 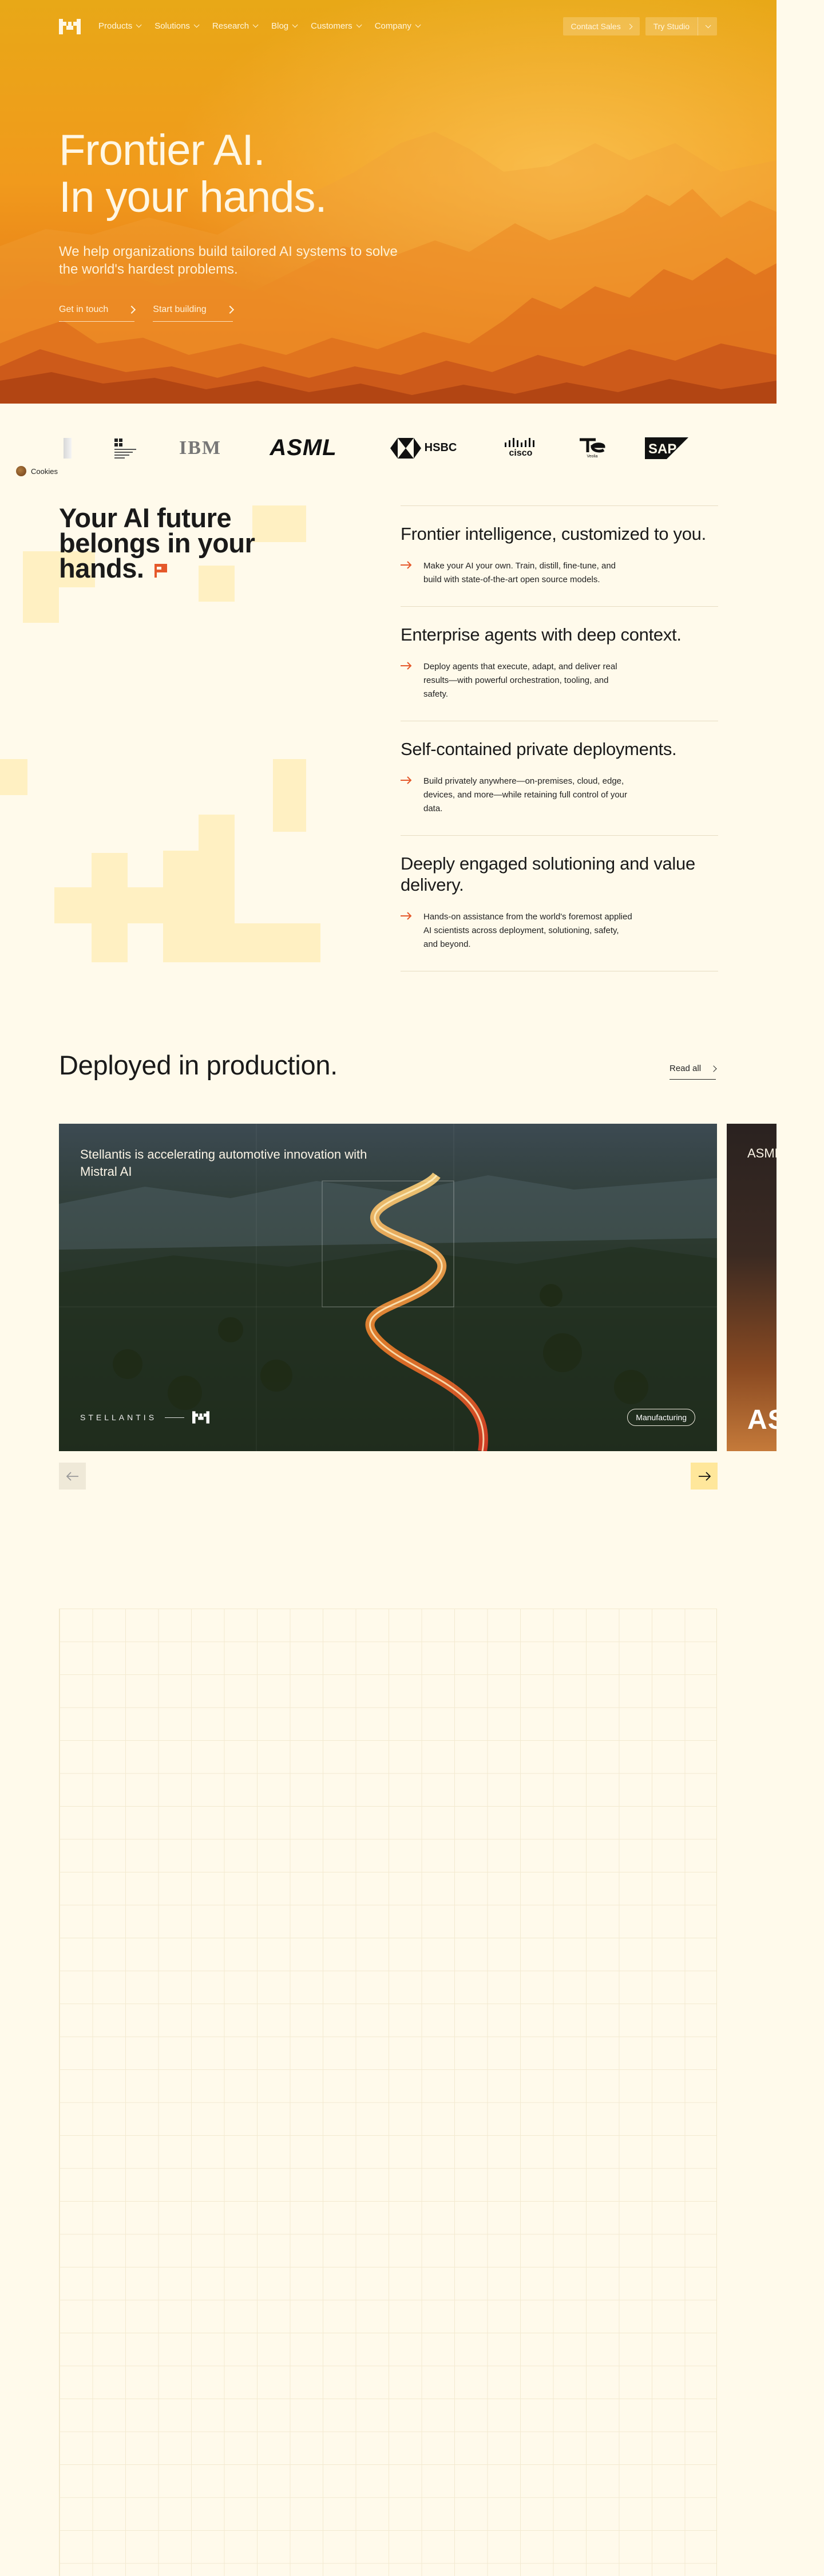 What do you see at coordinates (541, 635) in the screenshot?
I see `feature-title: Enterprise agents with deep context.` at bounding box center [541, 635].